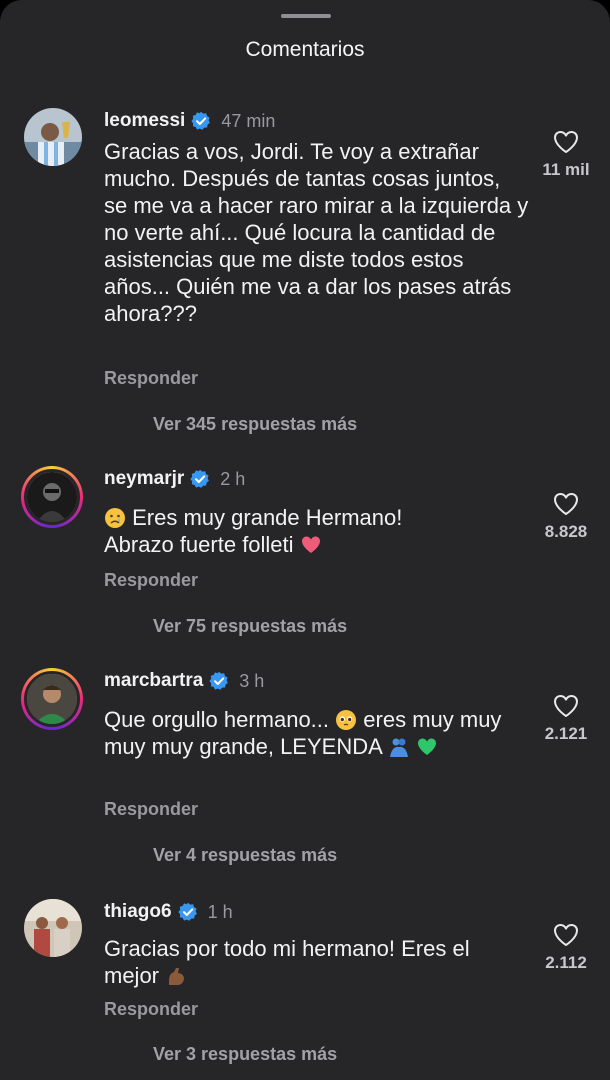  Describe the element at coordinates (220, 911) in the screenshot. I see `timestamp: 1 h` at that location.